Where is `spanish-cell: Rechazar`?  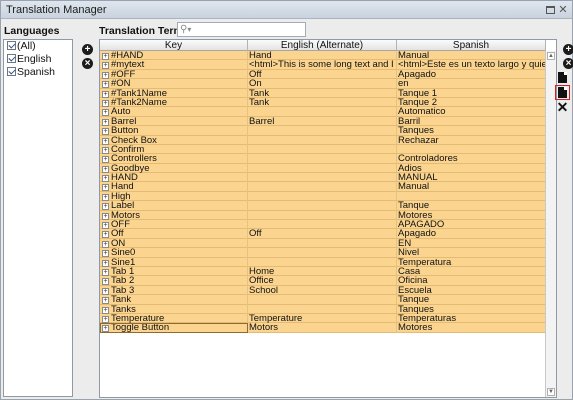
spanish-cell: Rechazar is located at coordinates (471, 140).